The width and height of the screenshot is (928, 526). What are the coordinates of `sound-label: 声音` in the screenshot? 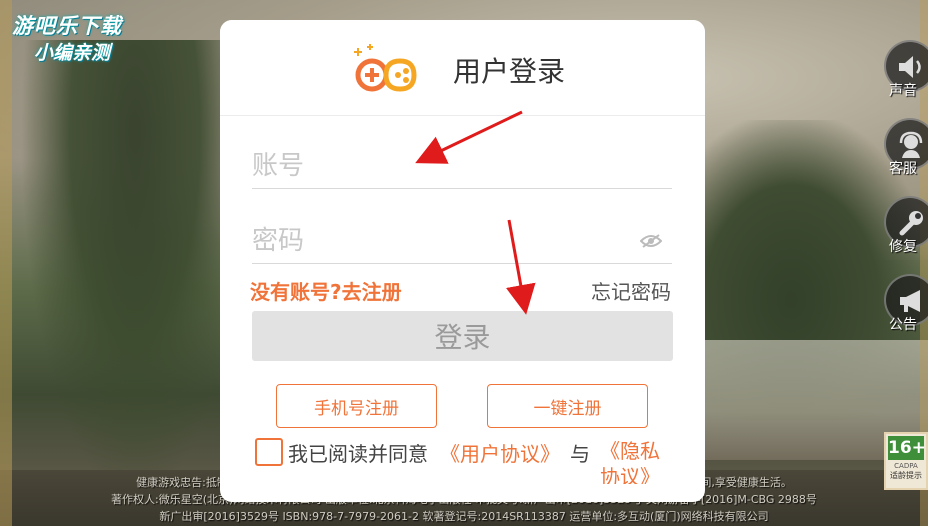 It's located at (903, 91).